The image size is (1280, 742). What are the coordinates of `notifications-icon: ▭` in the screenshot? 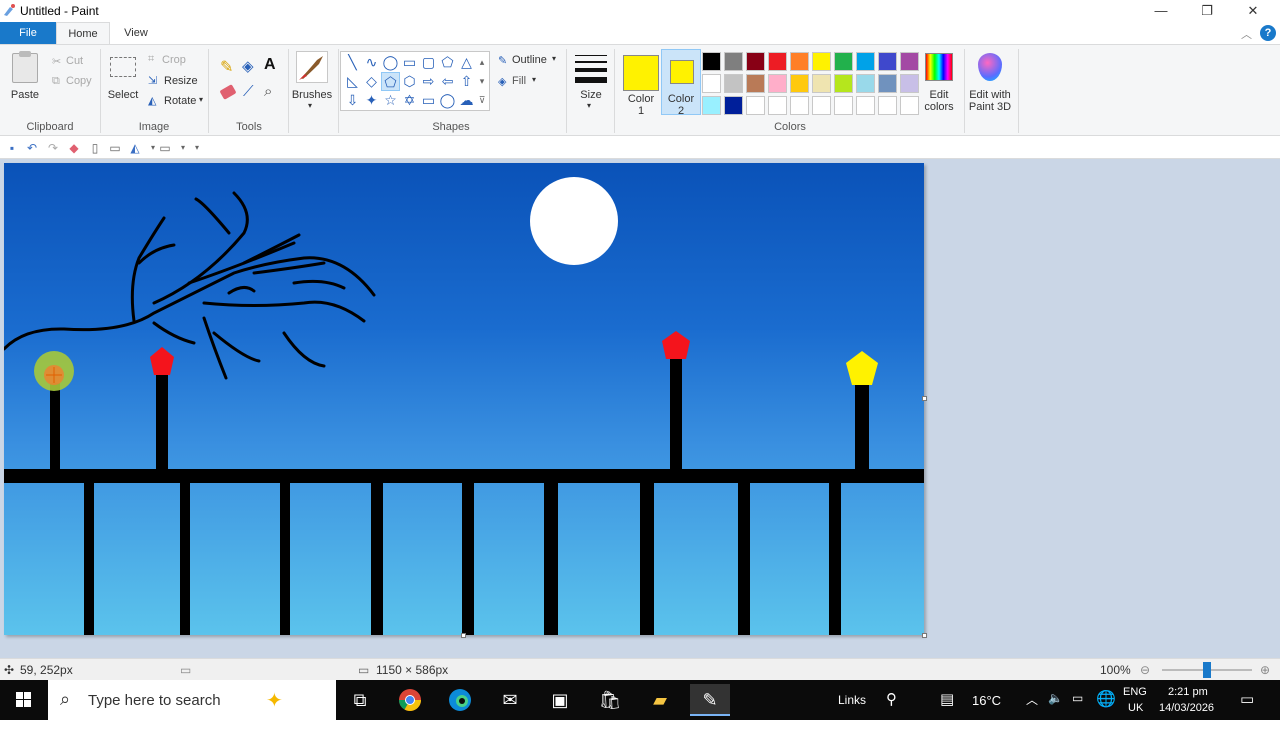 It's located at (1247, 710).